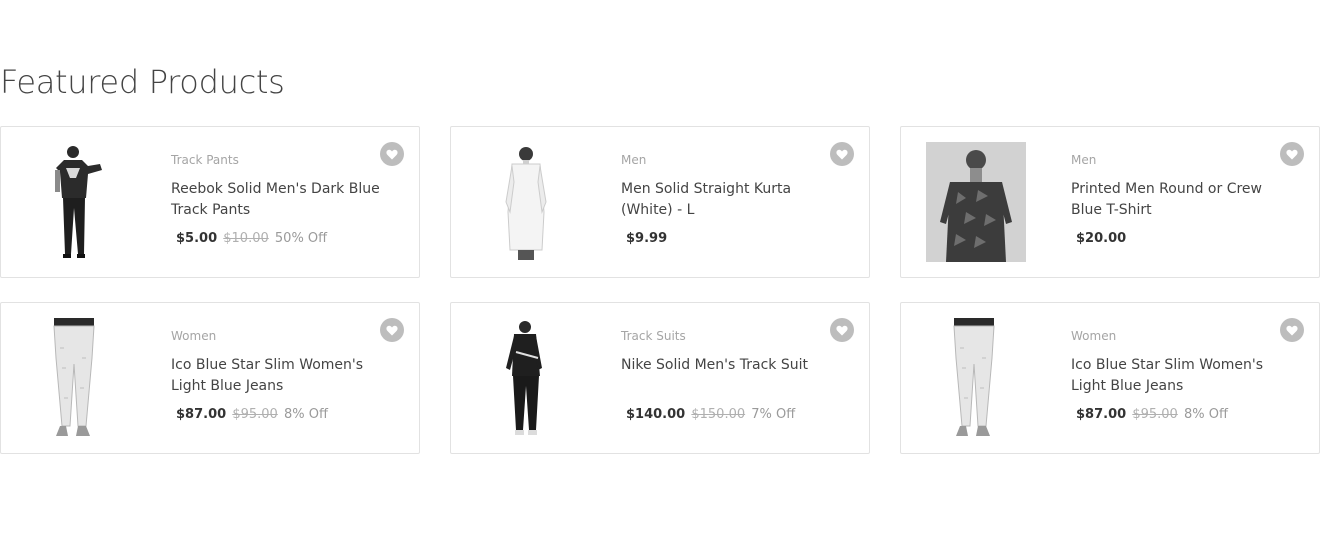 This screenshot has height=537, width=1322. What do you see at coordinates (1178, 239) in the screenshot?
I see `price-row: $20.00` at bounding box center [1178, 239].